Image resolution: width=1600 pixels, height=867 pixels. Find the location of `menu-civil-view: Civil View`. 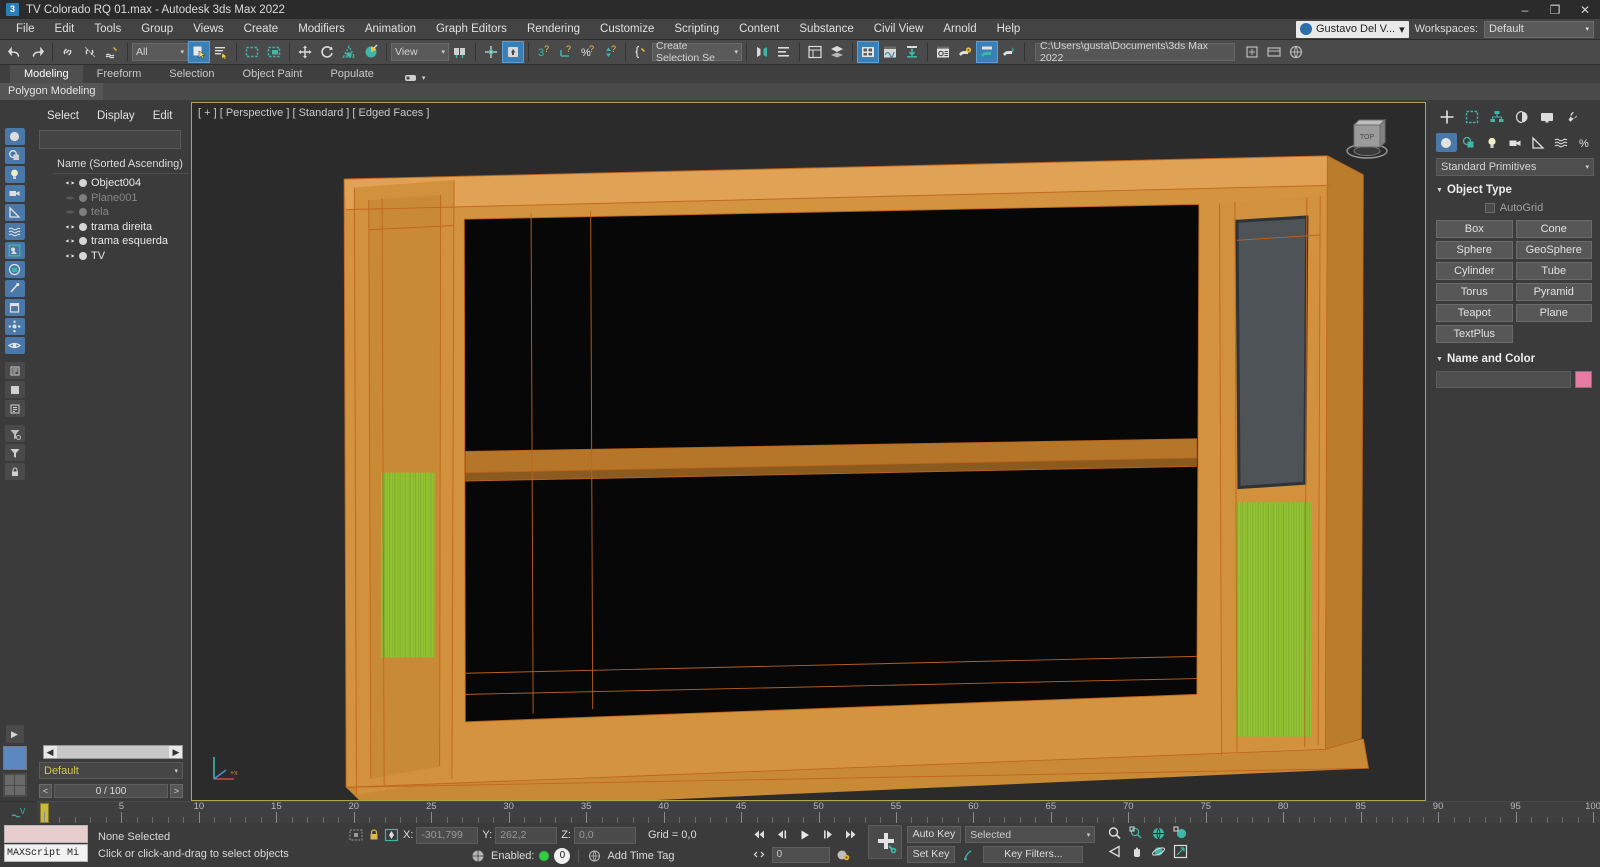

menu-civil-view: Civil View is located at coordinates (899, 29).